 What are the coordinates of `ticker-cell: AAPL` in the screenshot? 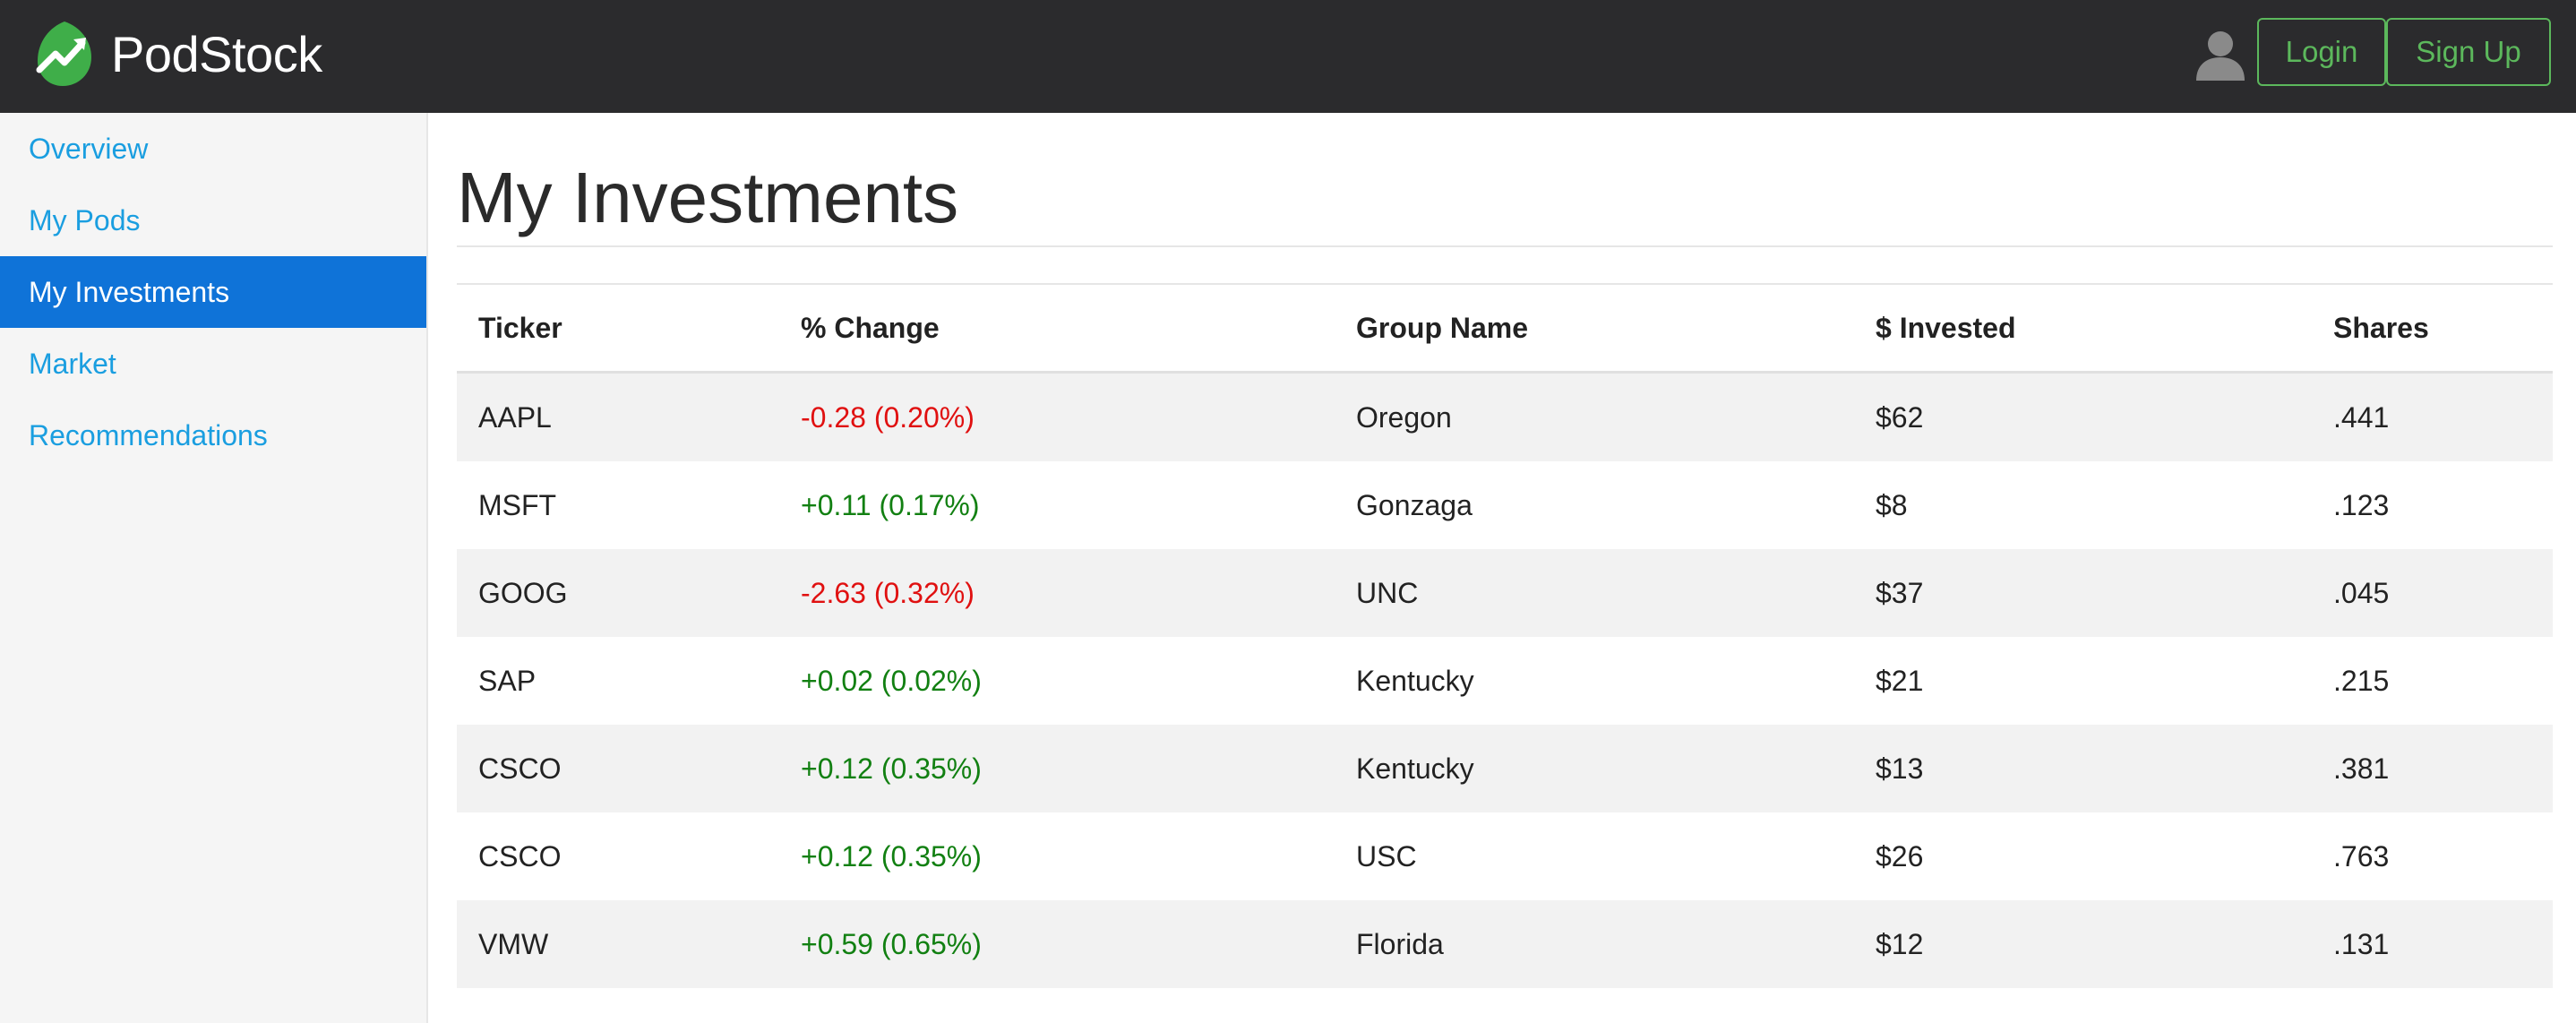 It's located at (515, 417).